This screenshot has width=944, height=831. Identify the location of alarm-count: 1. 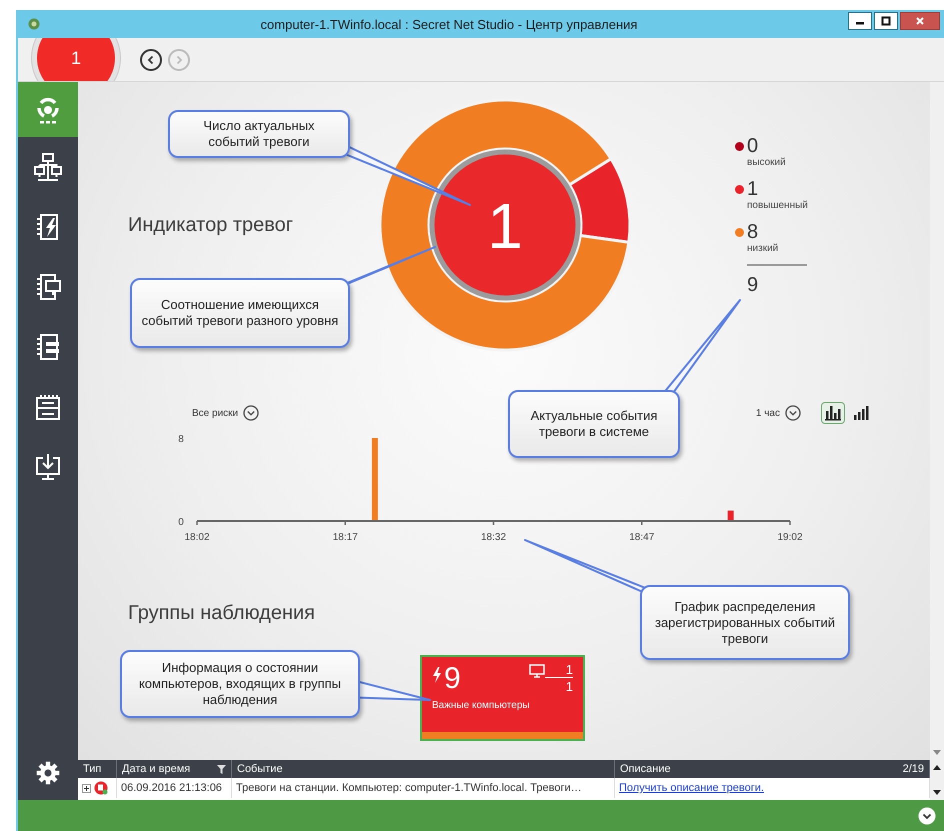
(505, 226).